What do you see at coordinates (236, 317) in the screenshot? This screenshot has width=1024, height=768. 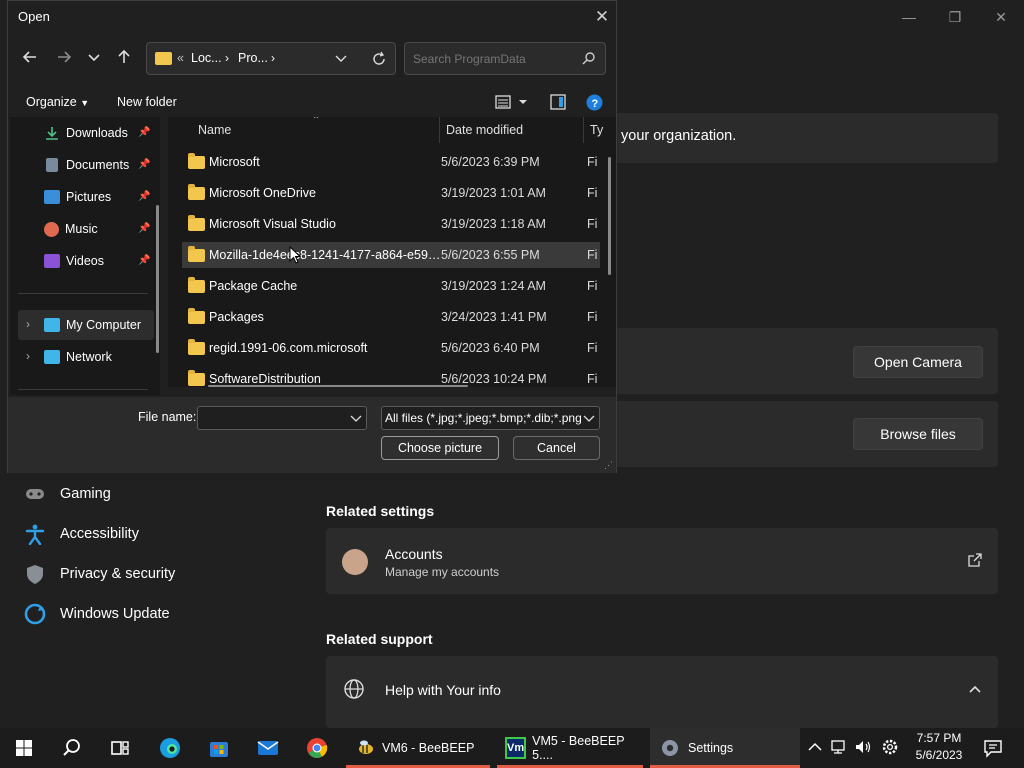 I see `file-name: Packages` at bounding box center [236, 317].